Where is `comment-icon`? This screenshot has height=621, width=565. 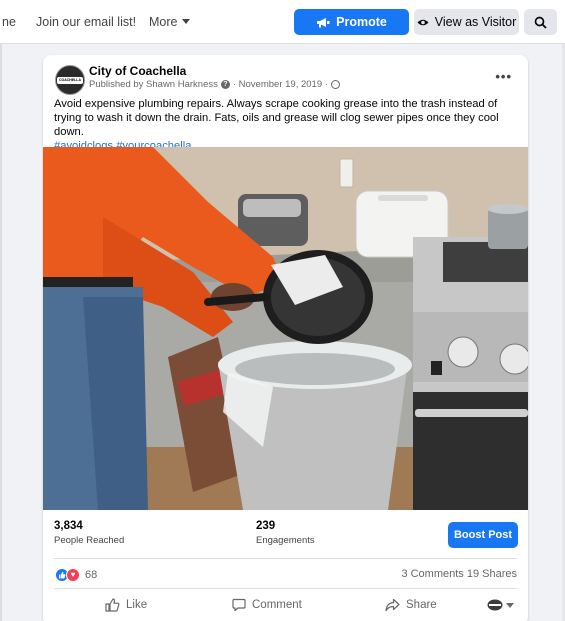
comment-icon is located at coordinates (239, 605).